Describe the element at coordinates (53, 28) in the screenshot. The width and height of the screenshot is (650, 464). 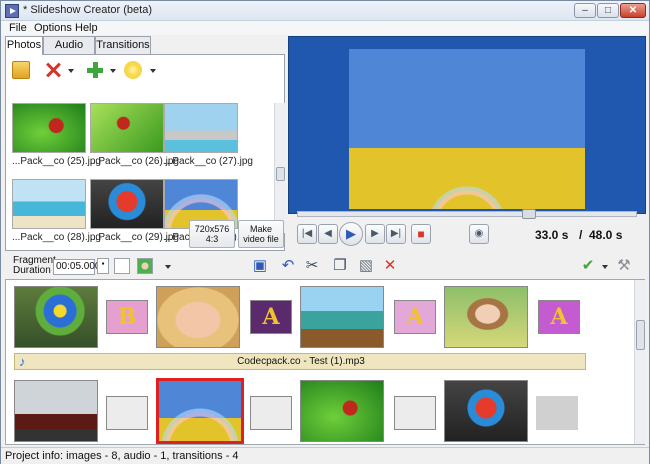
I see `menu-options: Options` at that location.